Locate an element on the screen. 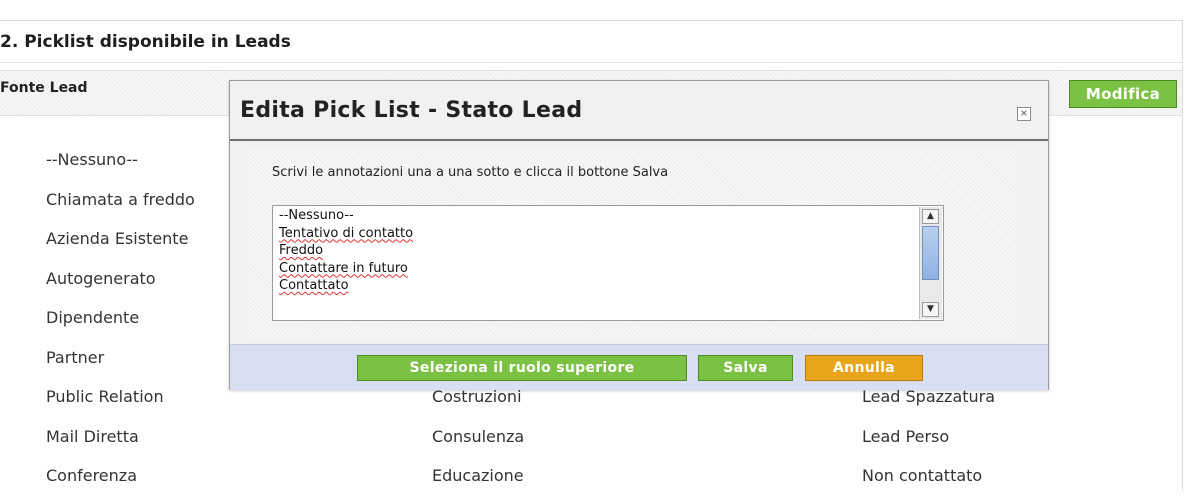 Image resolution: width=1197 pixels, height=504 pixels. list-item: Consulenza is located at coordinates (478, 436).